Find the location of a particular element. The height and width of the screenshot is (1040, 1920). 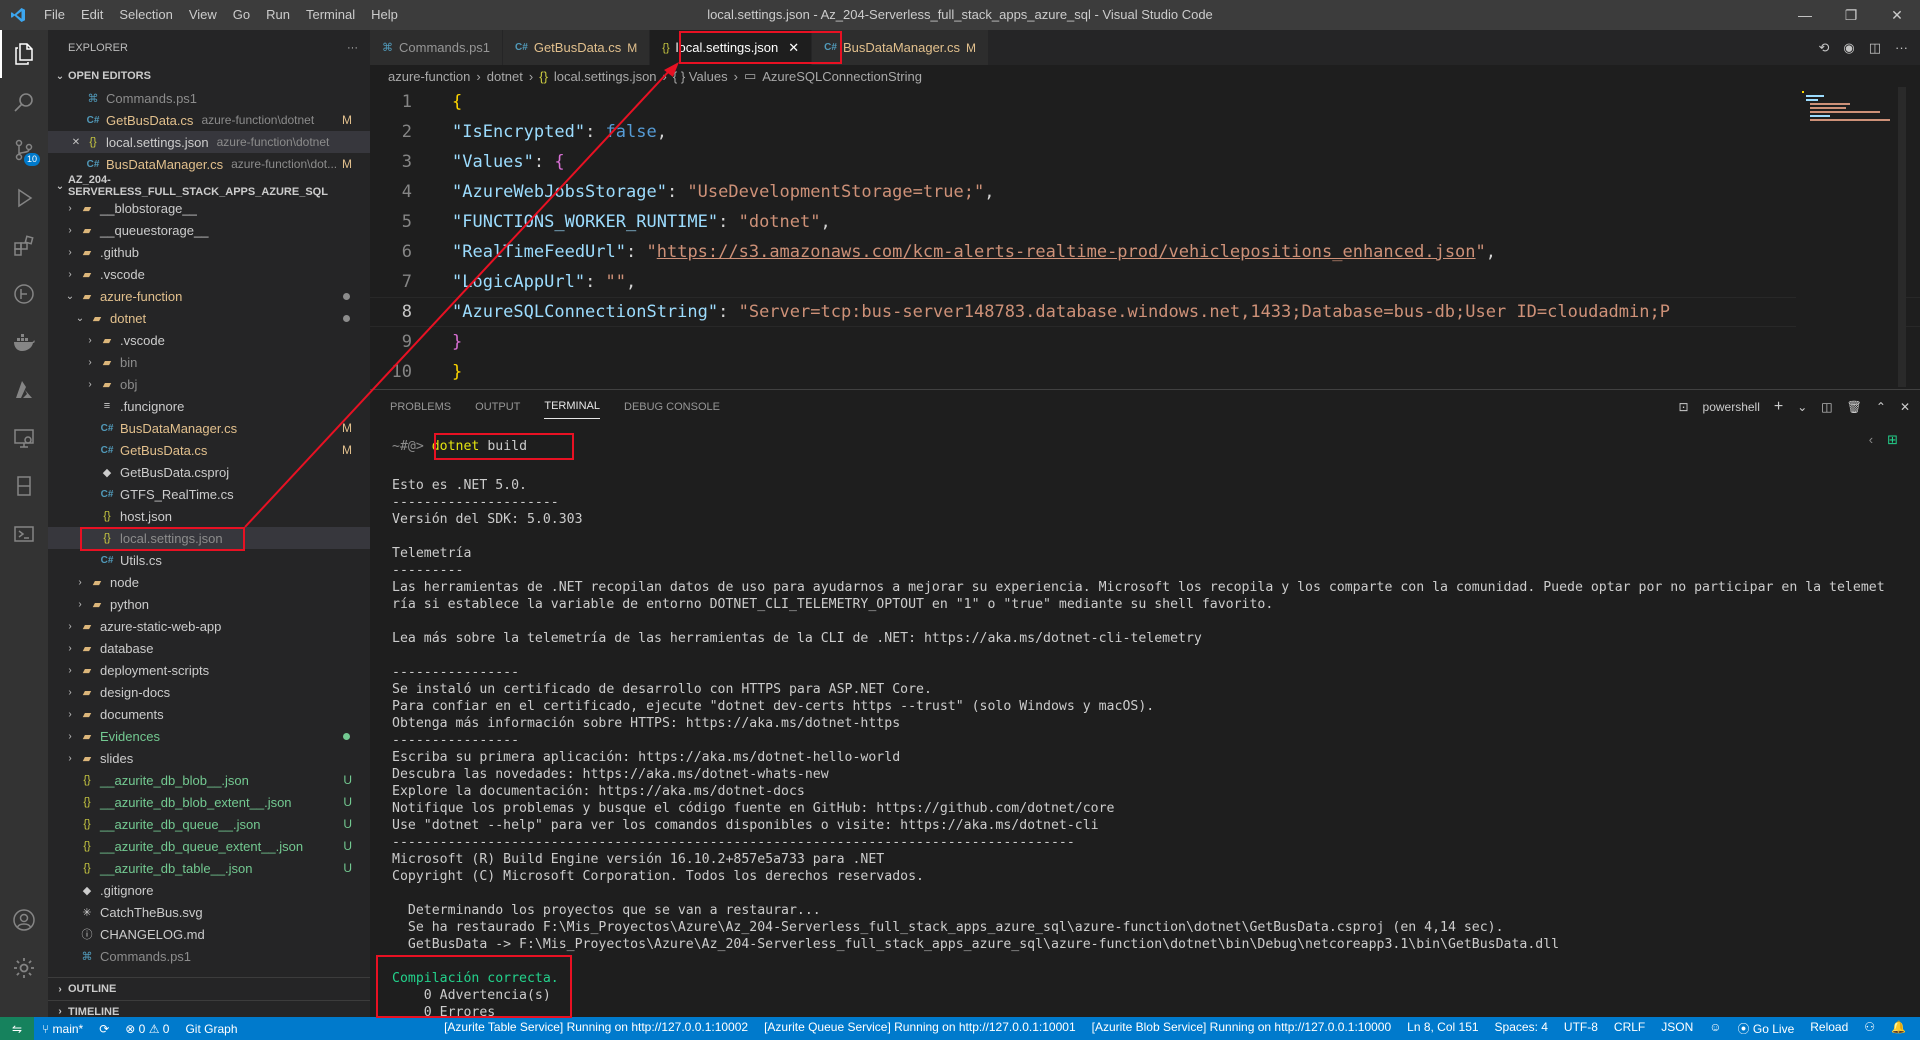

git-branch: ⑂ main* is located at coordinates (62, 1029).